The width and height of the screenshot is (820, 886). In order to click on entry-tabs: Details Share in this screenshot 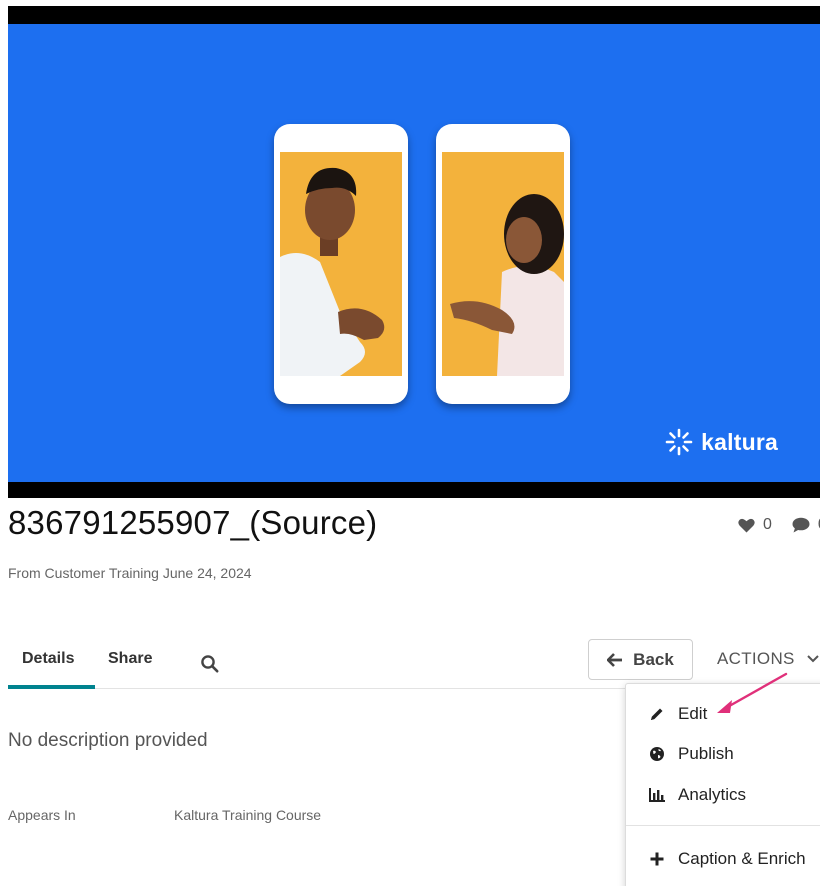, I will do `click(414, 664)`.